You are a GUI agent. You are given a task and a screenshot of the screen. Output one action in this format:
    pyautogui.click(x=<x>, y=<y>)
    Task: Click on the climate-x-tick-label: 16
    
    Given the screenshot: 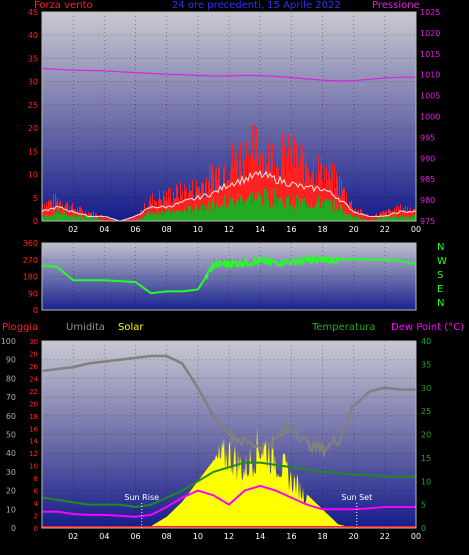 What is the action you would take?
    pyautogui.click(x=291, y=536)
    